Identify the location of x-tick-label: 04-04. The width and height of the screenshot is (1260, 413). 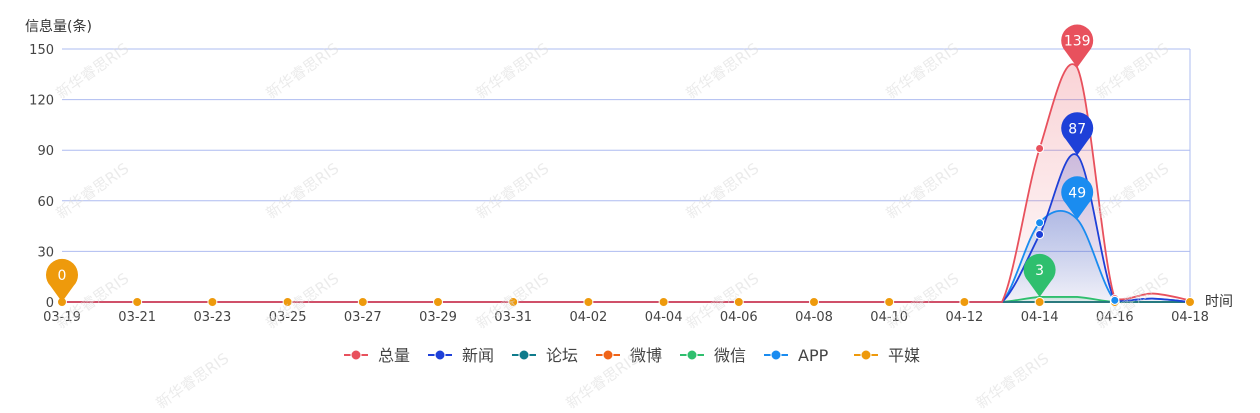
(664, 317).